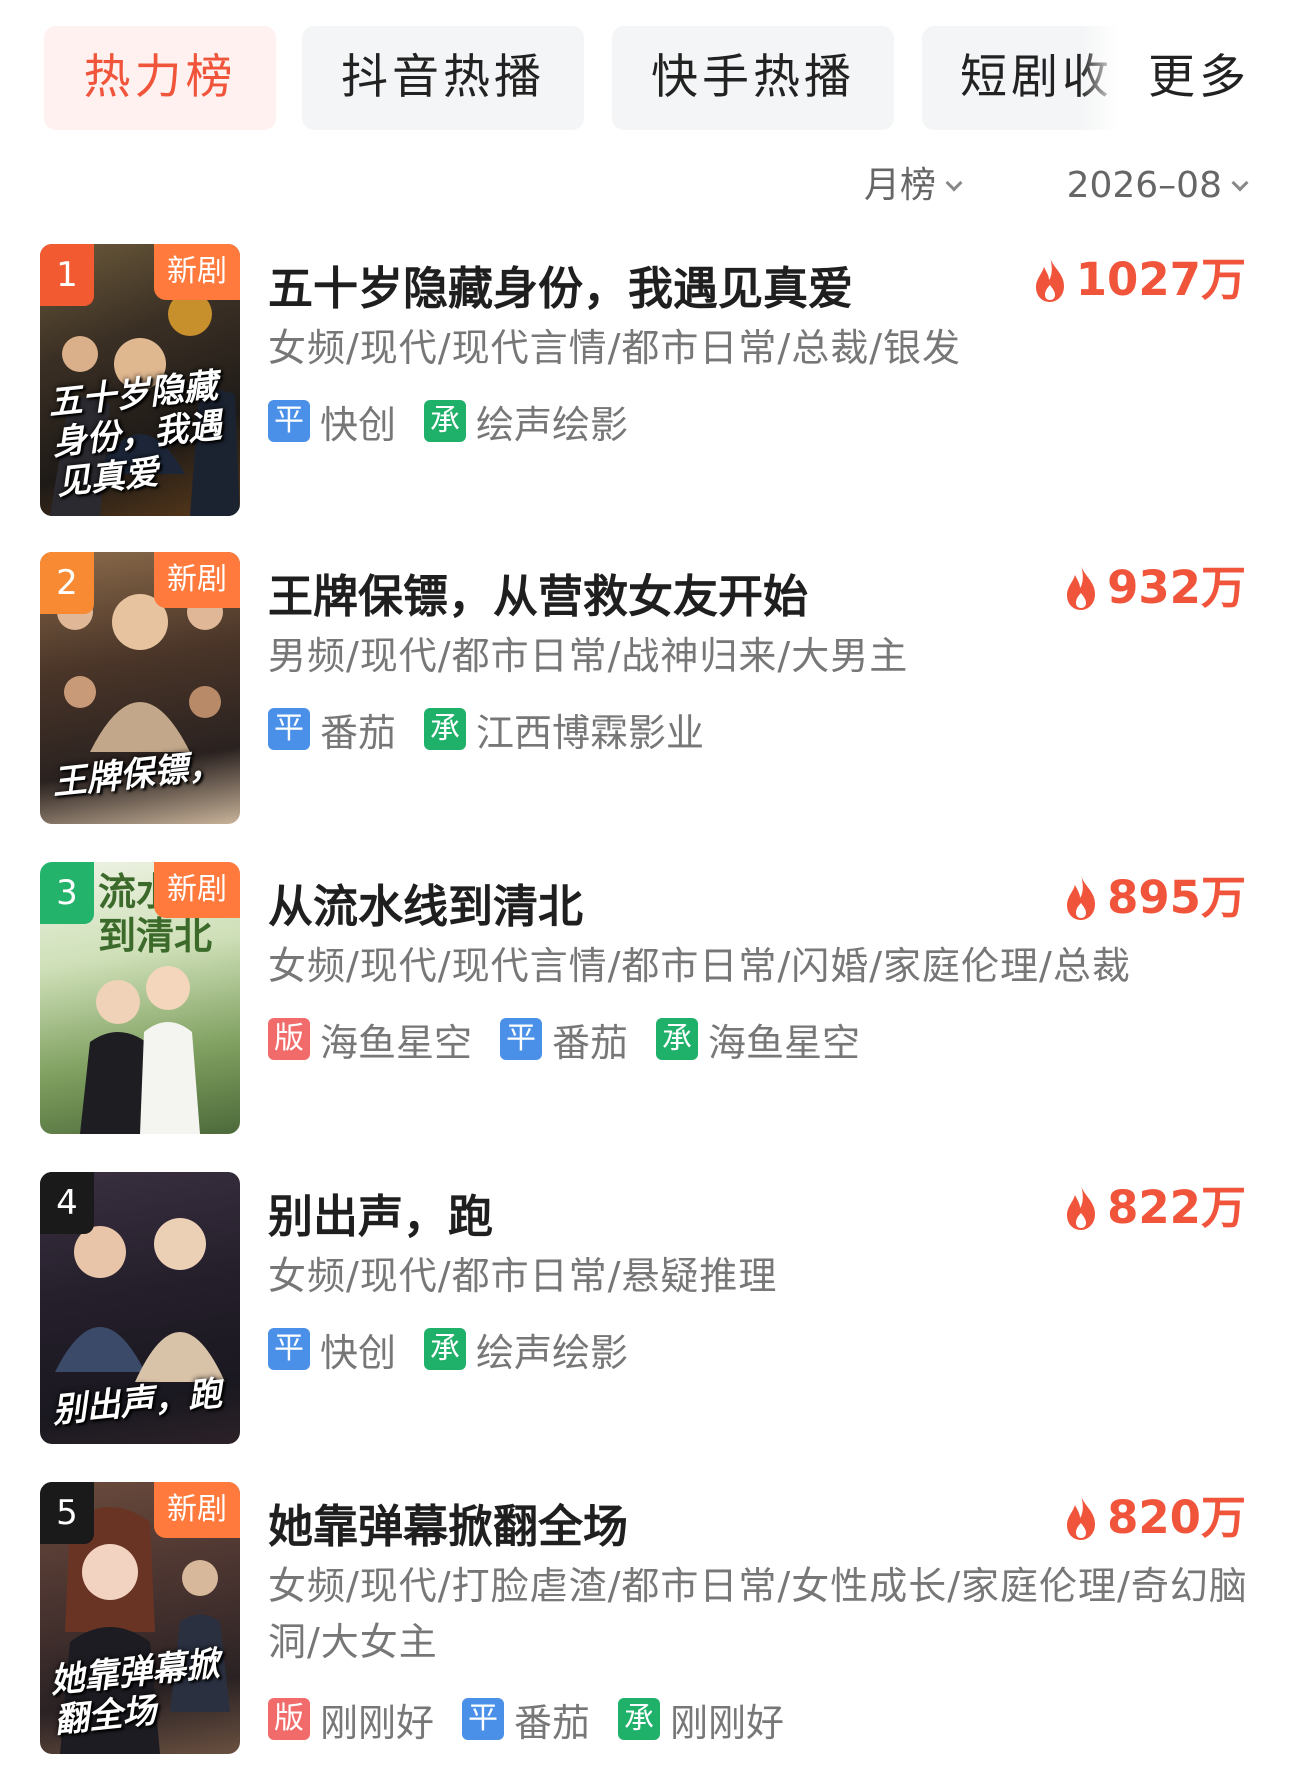  I want to click on credits-row: 版海鱼星空 平番茄 承海鱼星空, so click(578, 1039).